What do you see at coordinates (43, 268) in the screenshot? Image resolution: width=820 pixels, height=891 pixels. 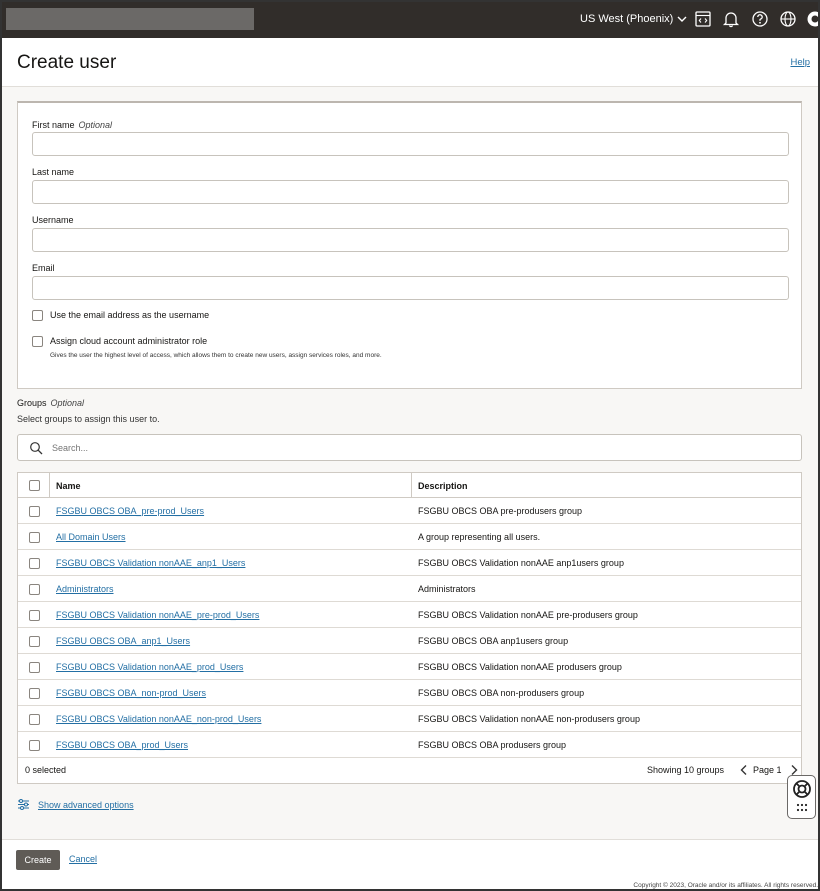 I see `email-label: Email` at bounding box center [43, 268].